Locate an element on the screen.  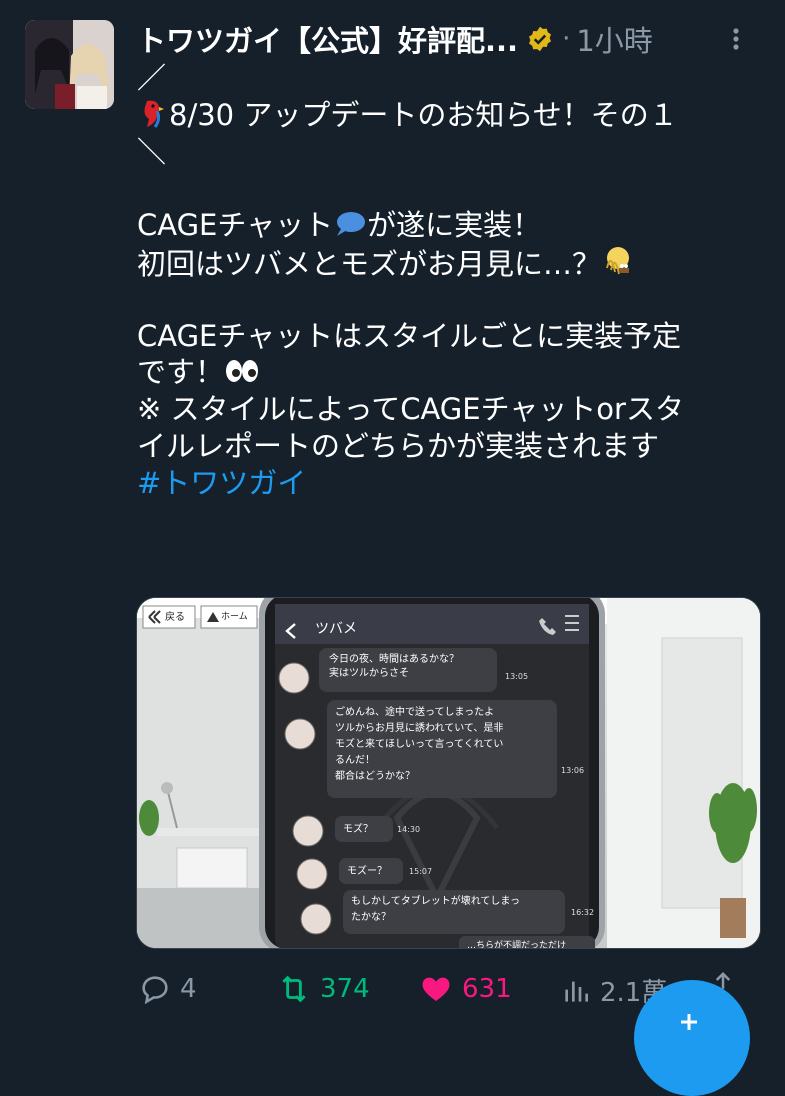
chat-message: モズ？ is located at coordinates (358, 829).